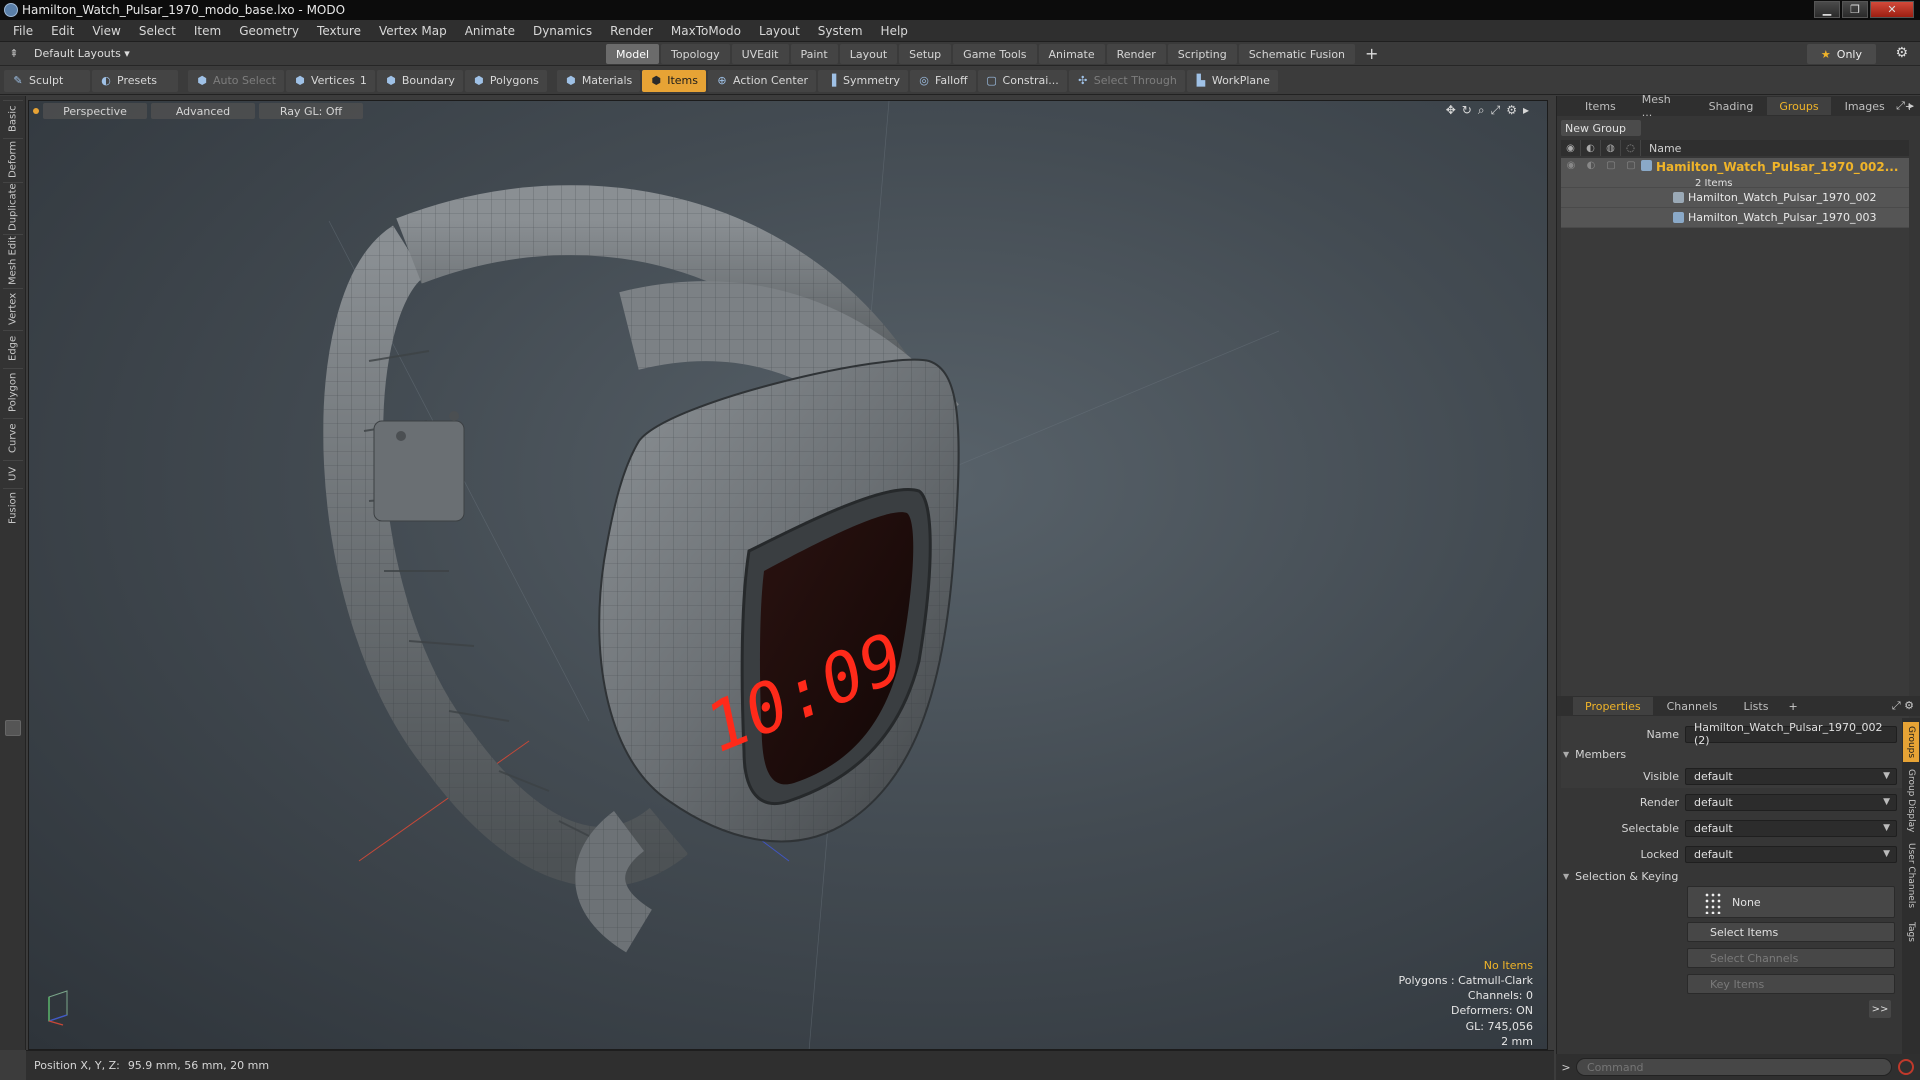 The height and width of the screenshot is (1080, 1920). Describe the element at coordinates (1631, 148) in the screenshot. I see `select-column-icon: ◌` at that location.